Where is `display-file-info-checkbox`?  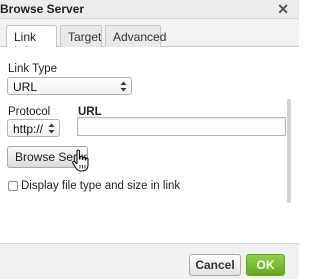
display-file-info-checkbox is located at coordinates (13, 186).